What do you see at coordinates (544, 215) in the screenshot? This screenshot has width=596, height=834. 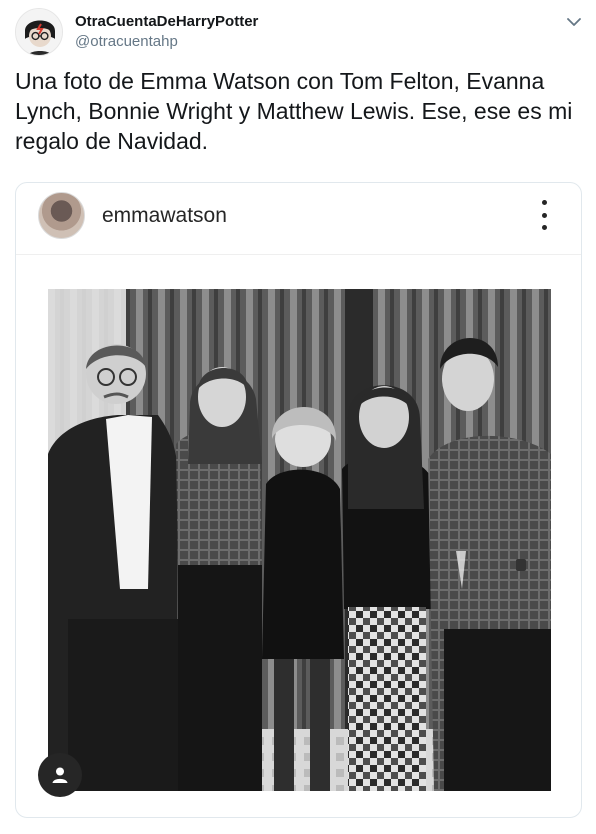 I see `more-vertical-icon` at bounding box center [544, 215].